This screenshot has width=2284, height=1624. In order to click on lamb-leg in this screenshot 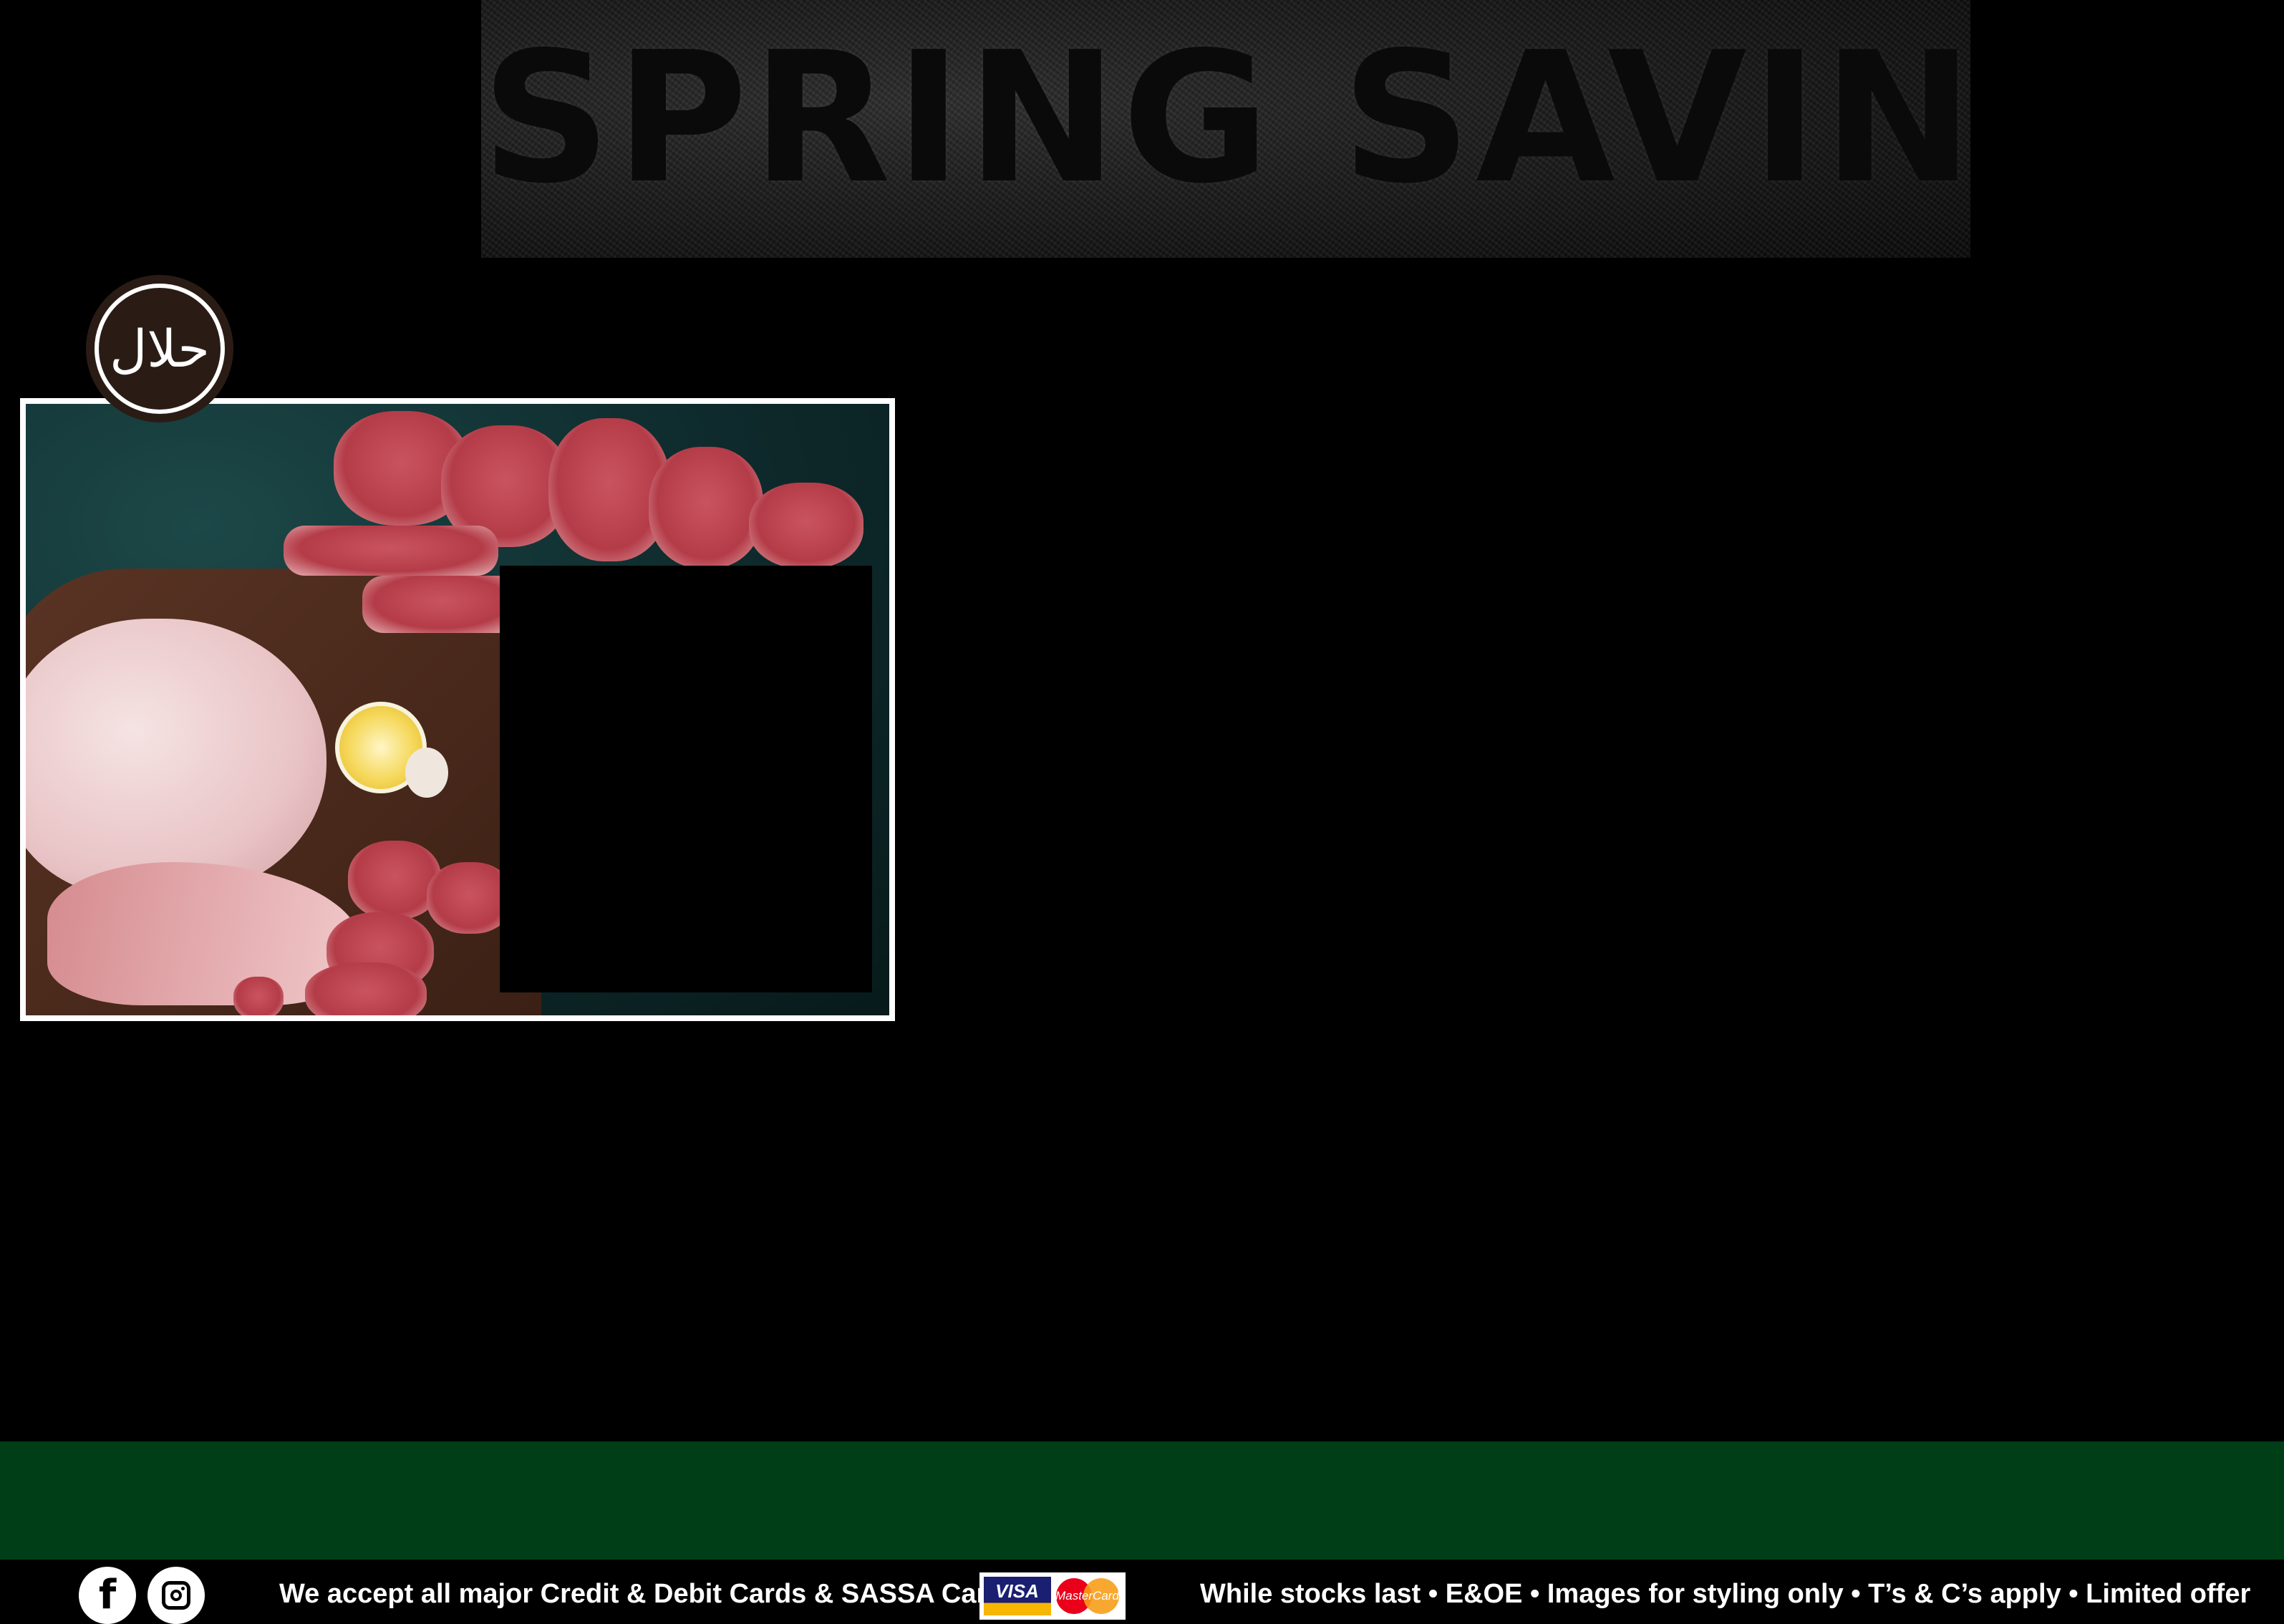, I will do `click(176, 758)`.